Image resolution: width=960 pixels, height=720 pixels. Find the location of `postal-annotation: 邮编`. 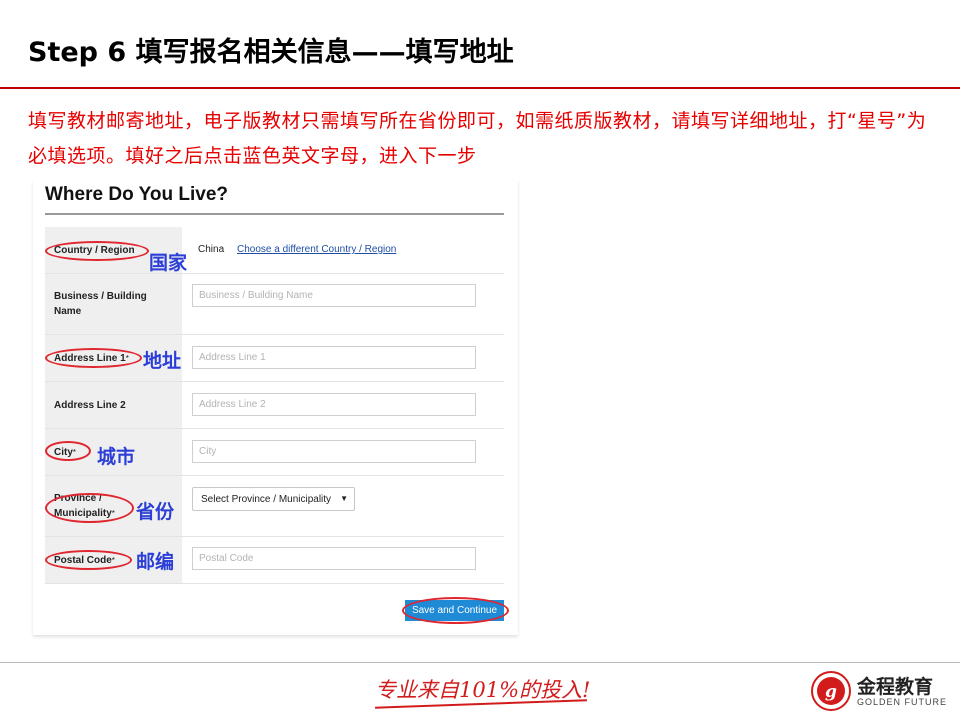

postal-annotation: 邮编 is located at coordinates (155, 562).